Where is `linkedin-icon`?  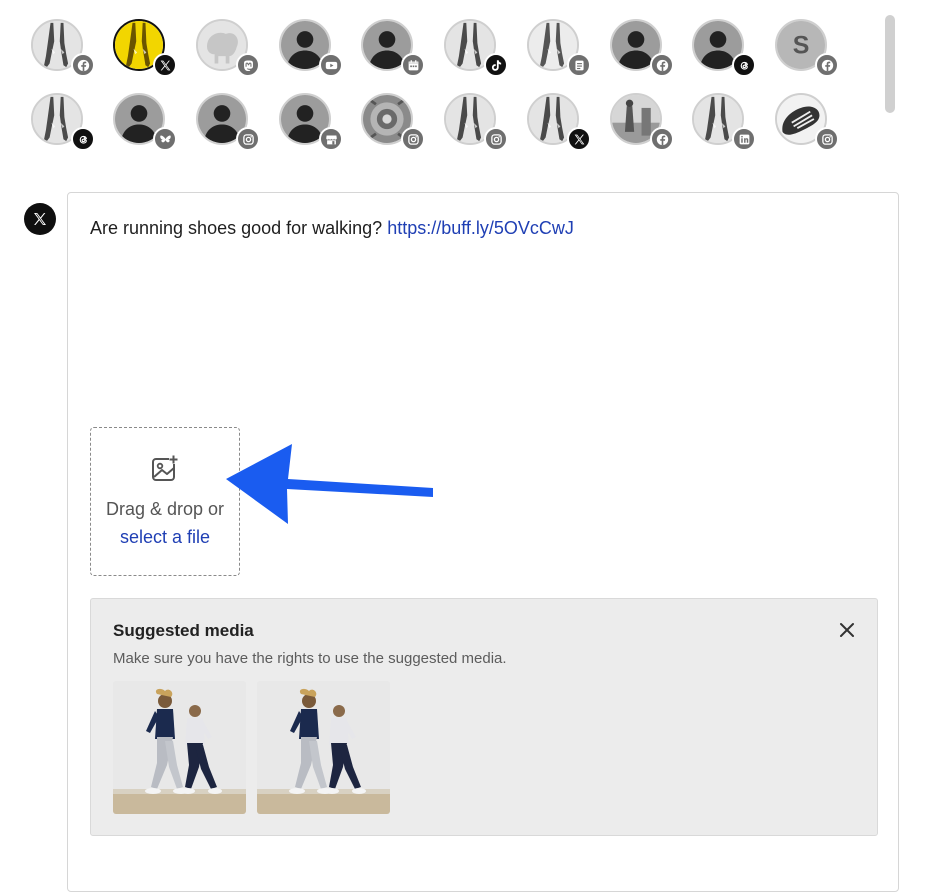
linkedin-icon is located at coordinates (744, 139).